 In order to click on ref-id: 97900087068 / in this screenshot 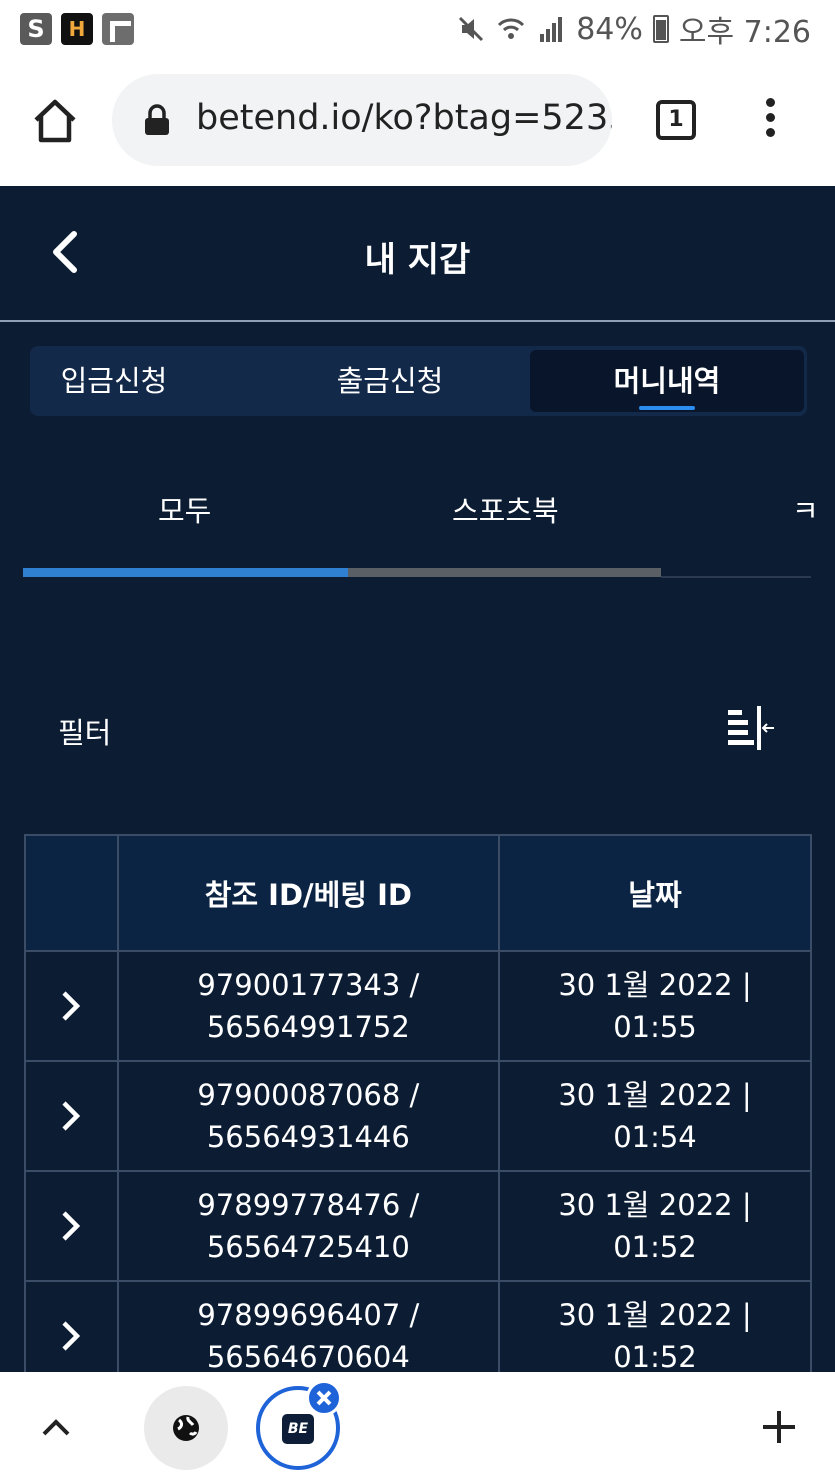, I will do `click(308, 1095)`.